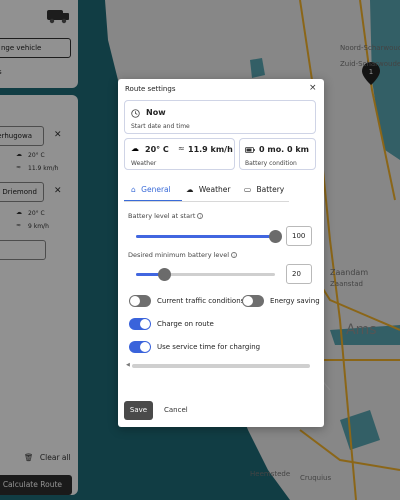 This screenshot has width=400, height=500. Describe the element at coordinates (156, 189) in the screenshot. I see `tab-general-label: General` at that location.